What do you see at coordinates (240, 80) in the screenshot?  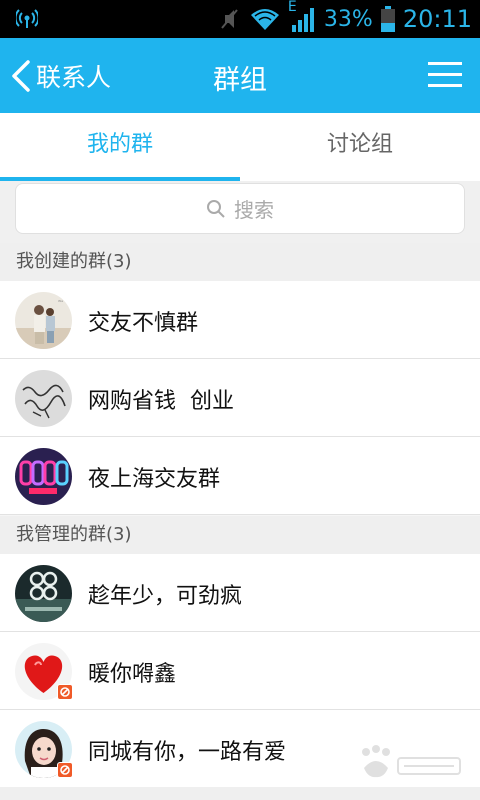 I see `page-title: 群组` at bounding box center [240, 80].